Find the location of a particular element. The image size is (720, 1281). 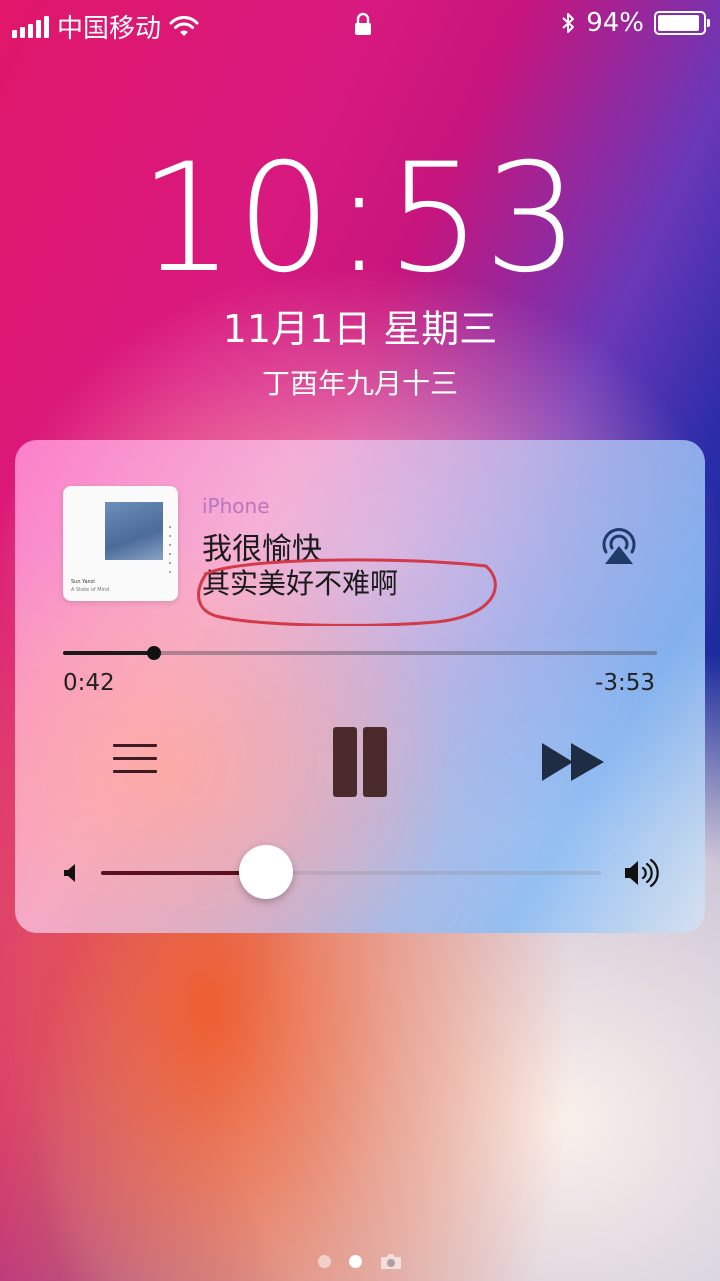

carrier-label: 中国移动 is located at coordinates (109, 29).